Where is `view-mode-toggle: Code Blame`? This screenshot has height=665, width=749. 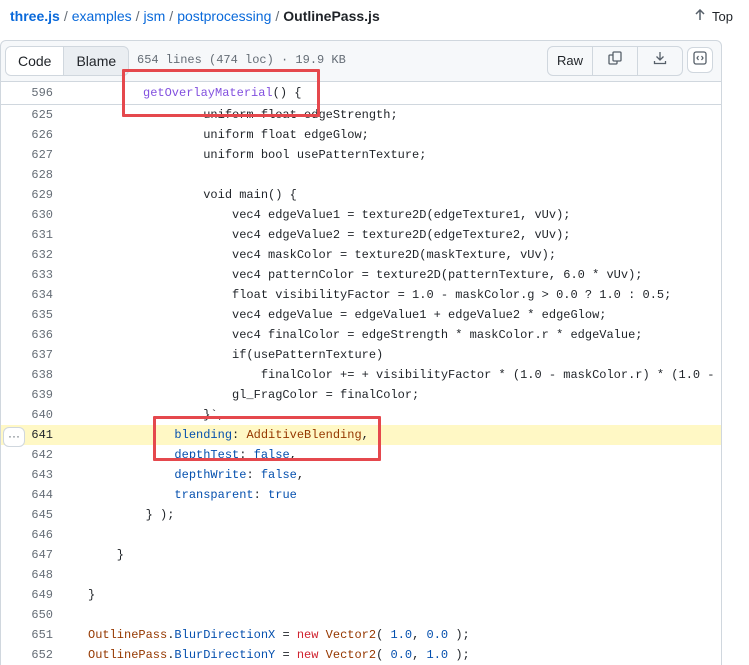 view-mode-toggle: Code Blame is located at coordinates (67, 61).